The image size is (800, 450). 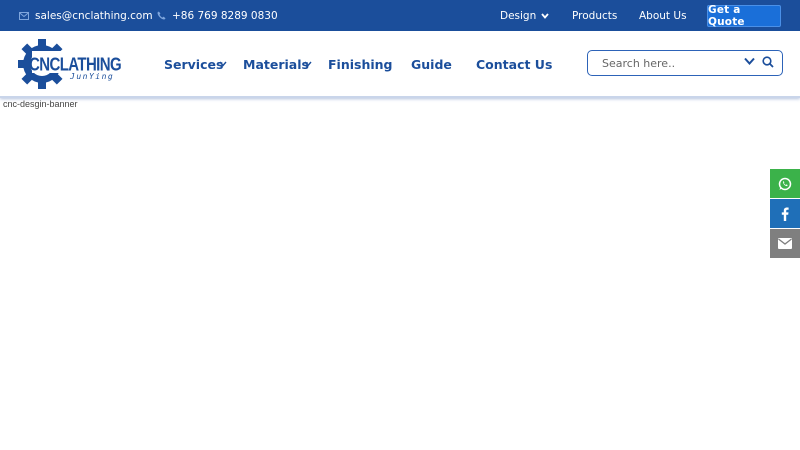 I want to click on search-box, so click(x=685, y=63).